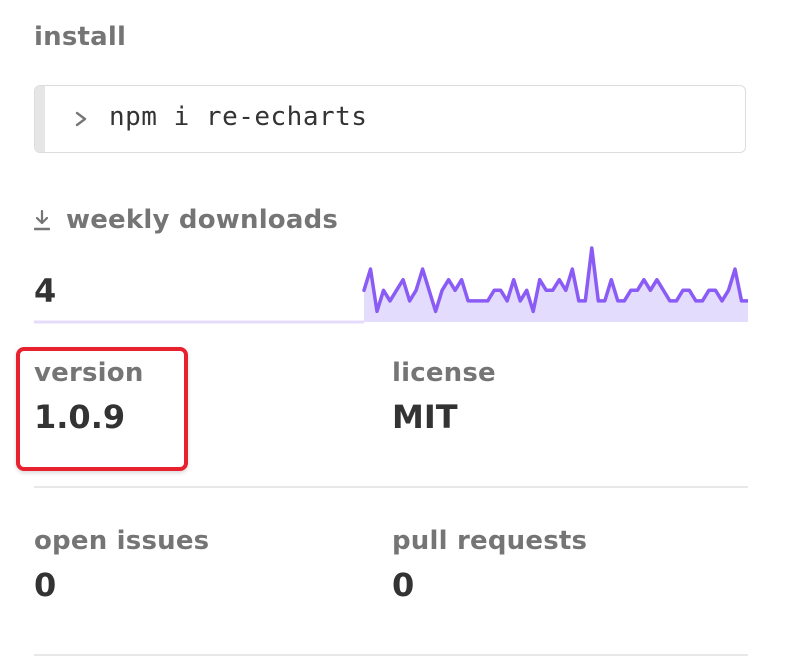 This screenshot has height=672, width=794. Describe the element at coordinates (425, 417) in the screenshot. I see `license-value: MIT` at that location.